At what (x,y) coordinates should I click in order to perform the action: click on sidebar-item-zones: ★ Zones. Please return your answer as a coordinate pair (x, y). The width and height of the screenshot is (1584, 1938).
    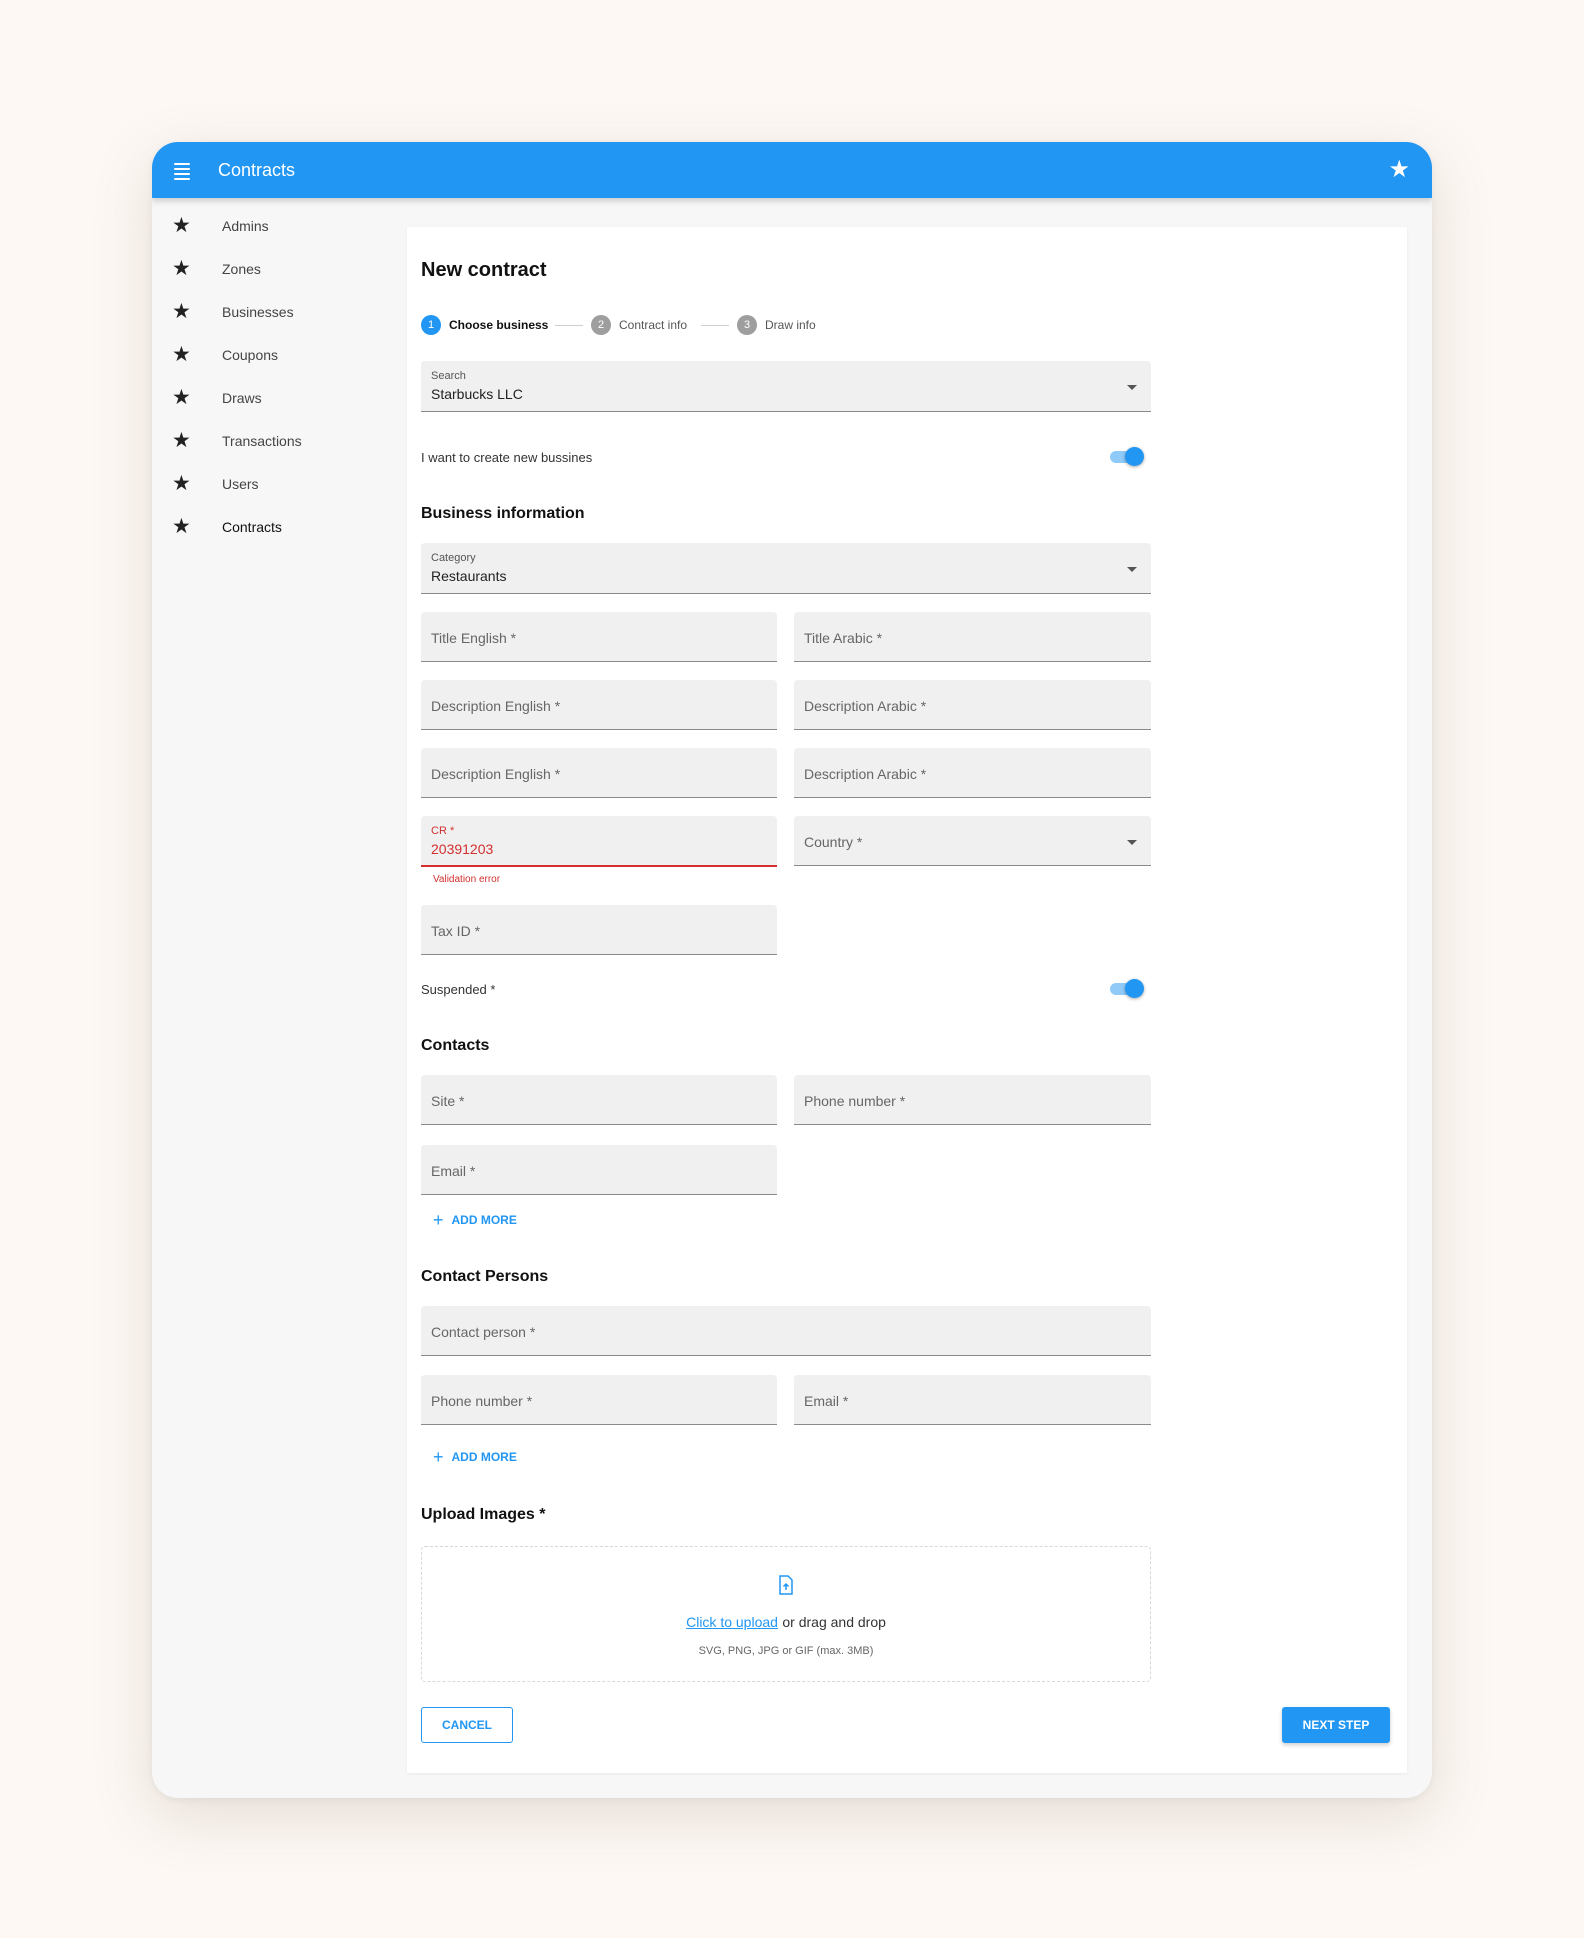
    Looking at the image, I should click on (277, 268).